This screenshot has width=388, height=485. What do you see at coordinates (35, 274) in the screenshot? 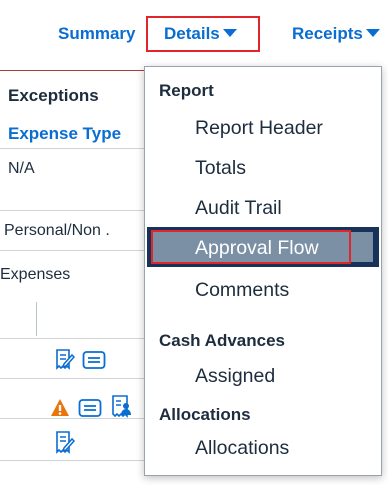
I see `expenses-heading: Expenses` at bounding box center [35, 274].